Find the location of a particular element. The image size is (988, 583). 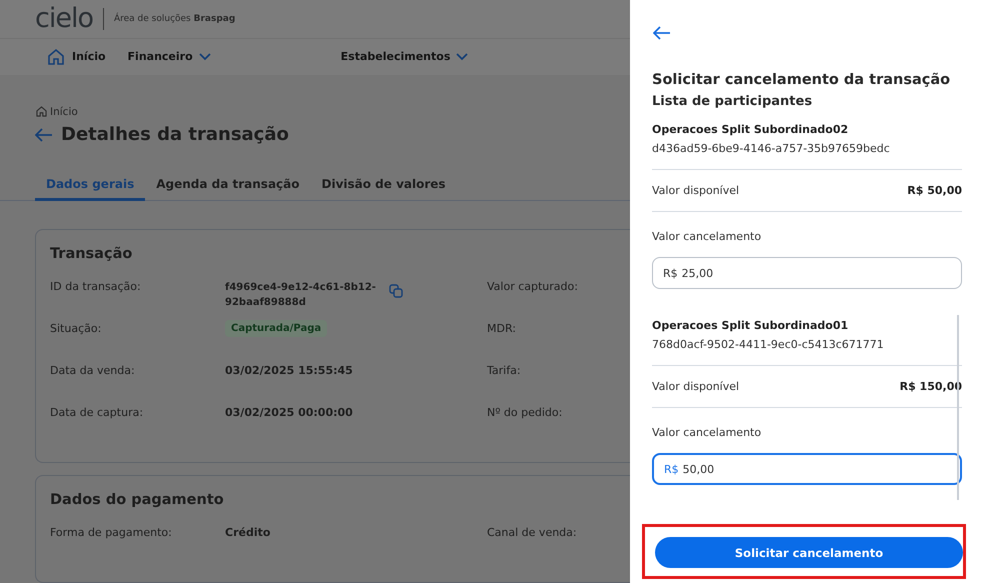

field-label: Nº do pedido: is located at coordinates (525, 412).